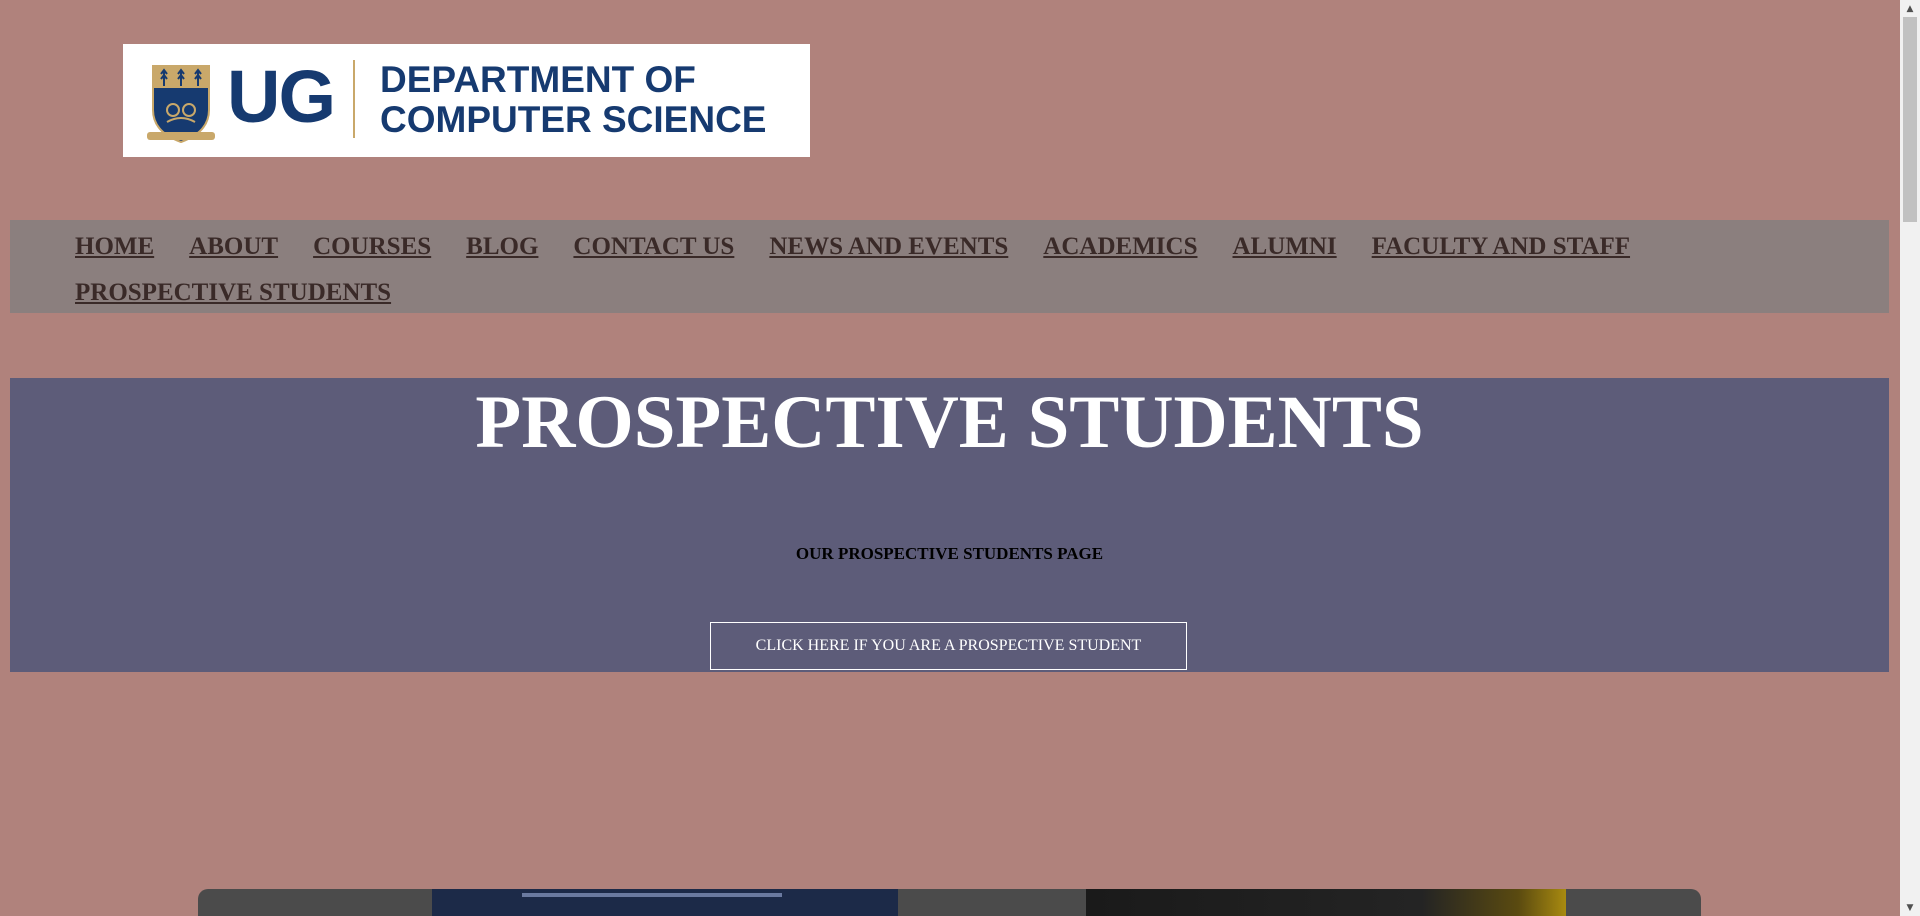 The height and width of the screenshot is (916, 1920). I want to click on nav-item-about: ABOUT, so click(233, 247).